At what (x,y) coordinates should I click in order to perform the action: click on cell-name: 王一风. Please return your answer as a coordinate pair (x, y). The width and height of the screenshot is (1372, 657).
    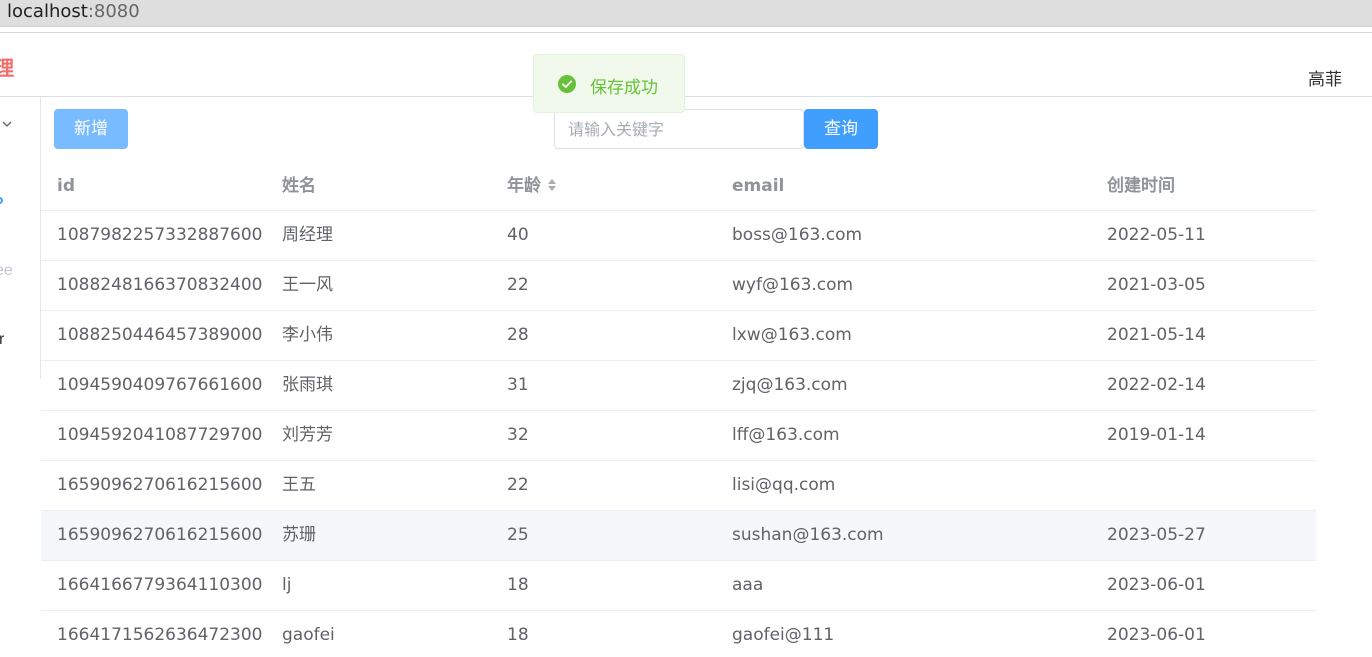
    Looking at the image, I should click on (307, 285).